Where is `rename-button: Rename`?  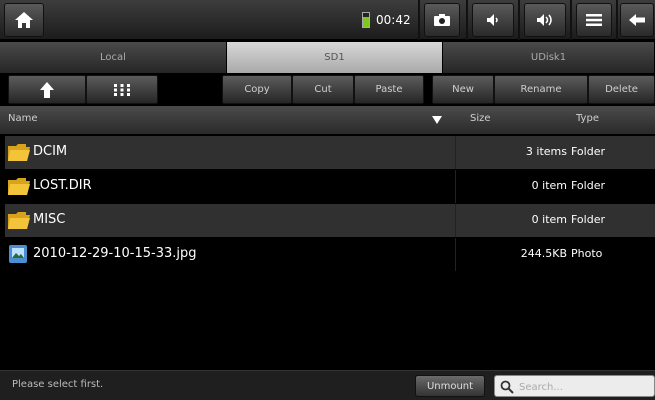
rename-button: Rename is located at coordinates (541, 89).